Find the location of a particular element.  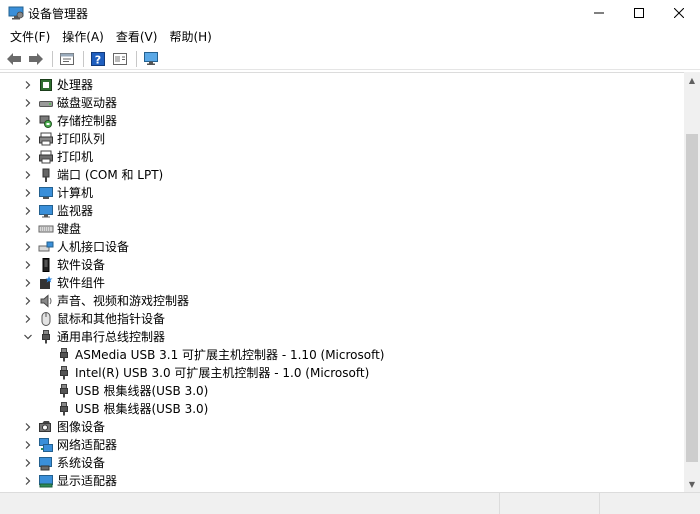

storage-controller-icon is located at coordinates (46, 121).